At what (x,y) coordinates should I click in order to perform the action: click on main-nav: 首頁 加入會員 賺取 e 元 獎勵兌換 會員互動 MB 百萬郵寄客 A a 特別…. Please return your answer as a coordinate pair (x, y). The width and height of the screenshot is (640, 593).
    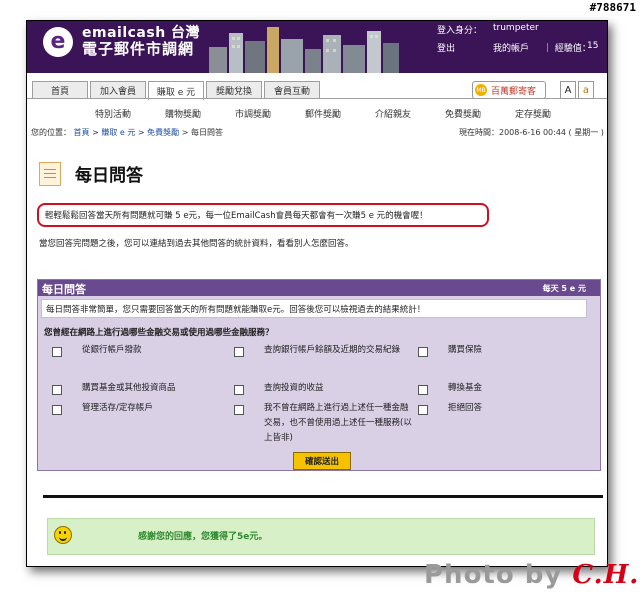
    Looking at the image, I should click on (317, 105).